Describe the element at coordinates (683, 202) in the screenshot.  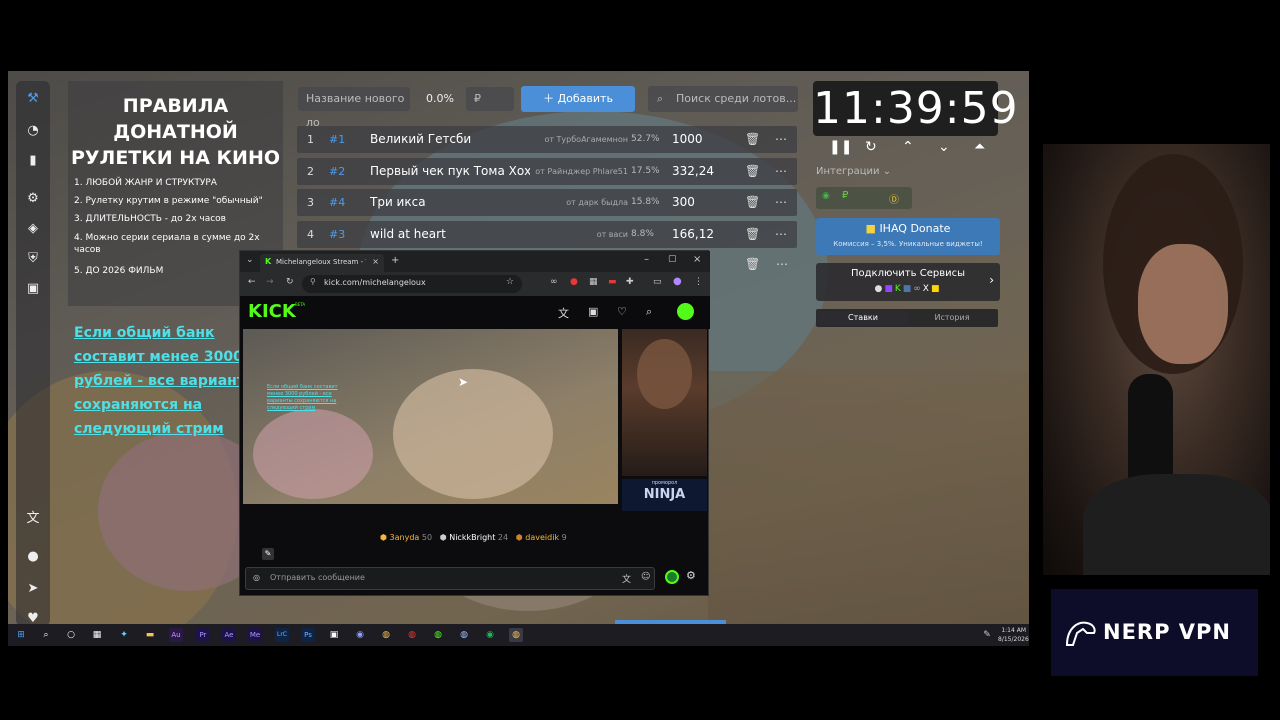
I see `lot-amount: 300` at that location.